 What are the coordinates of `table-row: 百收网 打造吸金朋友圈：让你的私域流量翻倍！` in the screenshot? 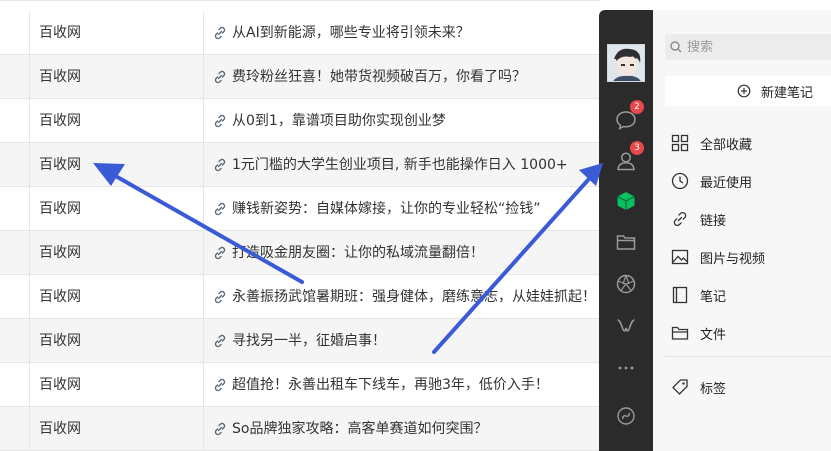 It's located at (300, 253).